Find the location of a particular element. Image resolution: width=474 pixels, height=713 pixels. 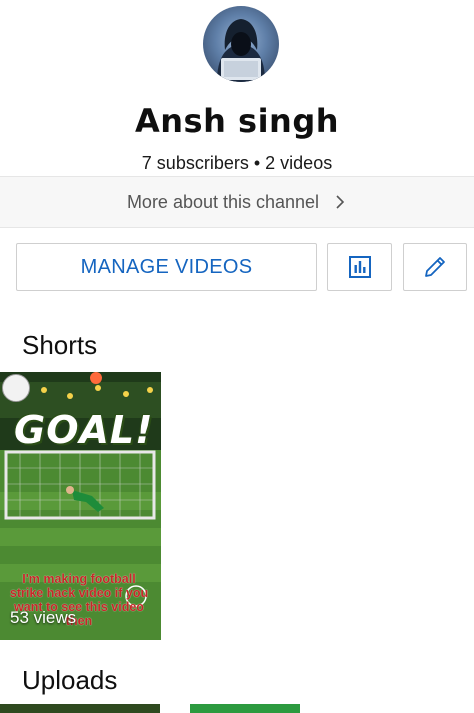

analytics-button is located at coordinates (359, 267).